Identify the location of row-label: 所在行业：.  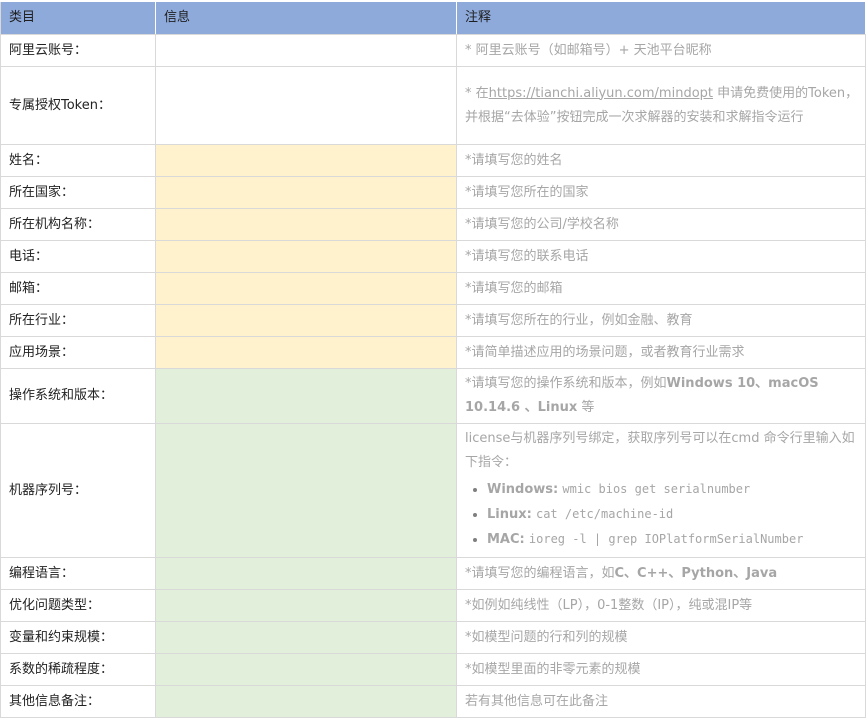
(78, 320).